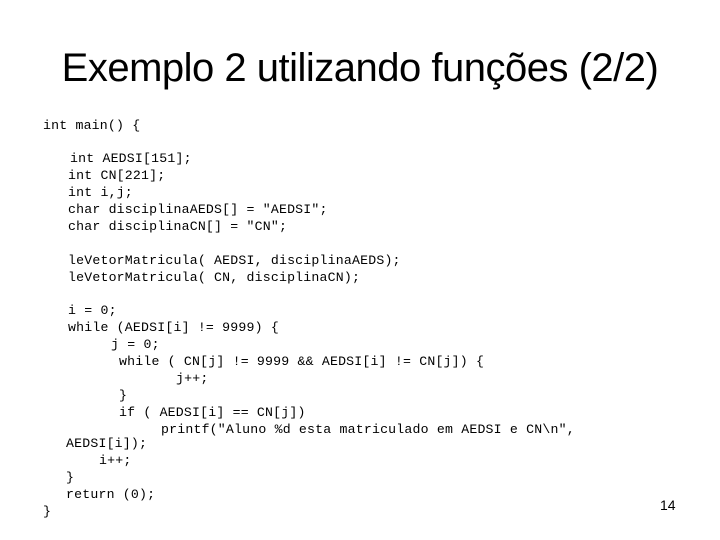 The height and width of the screenshot is (540, 720). What do you see at coordinates (360, 68) in the screenshot?
I see `slide-title: Exemplo 2 utilizando funções (2/2)` at bounding box center [360, 68].